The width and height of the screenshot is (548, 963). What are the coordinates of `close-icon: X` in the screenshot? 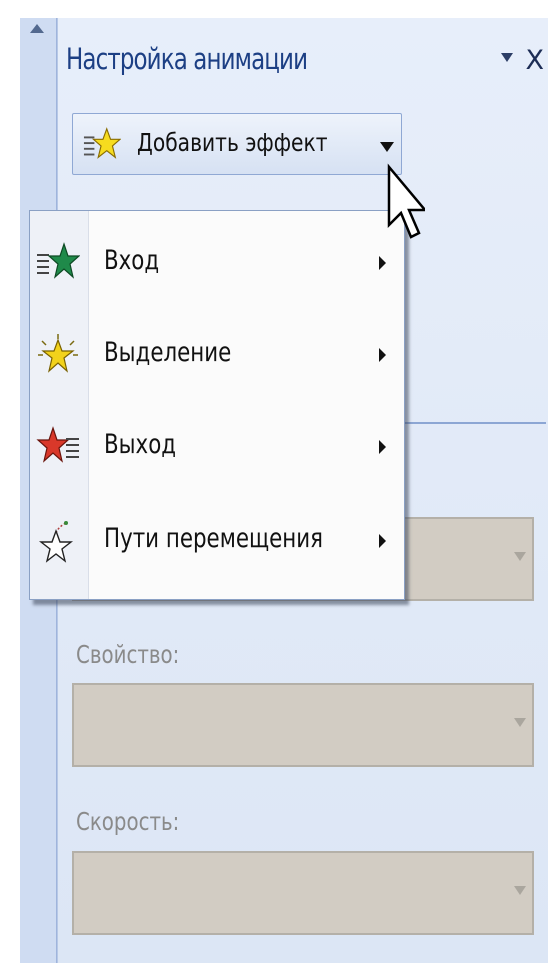 It's located at (535, 60).